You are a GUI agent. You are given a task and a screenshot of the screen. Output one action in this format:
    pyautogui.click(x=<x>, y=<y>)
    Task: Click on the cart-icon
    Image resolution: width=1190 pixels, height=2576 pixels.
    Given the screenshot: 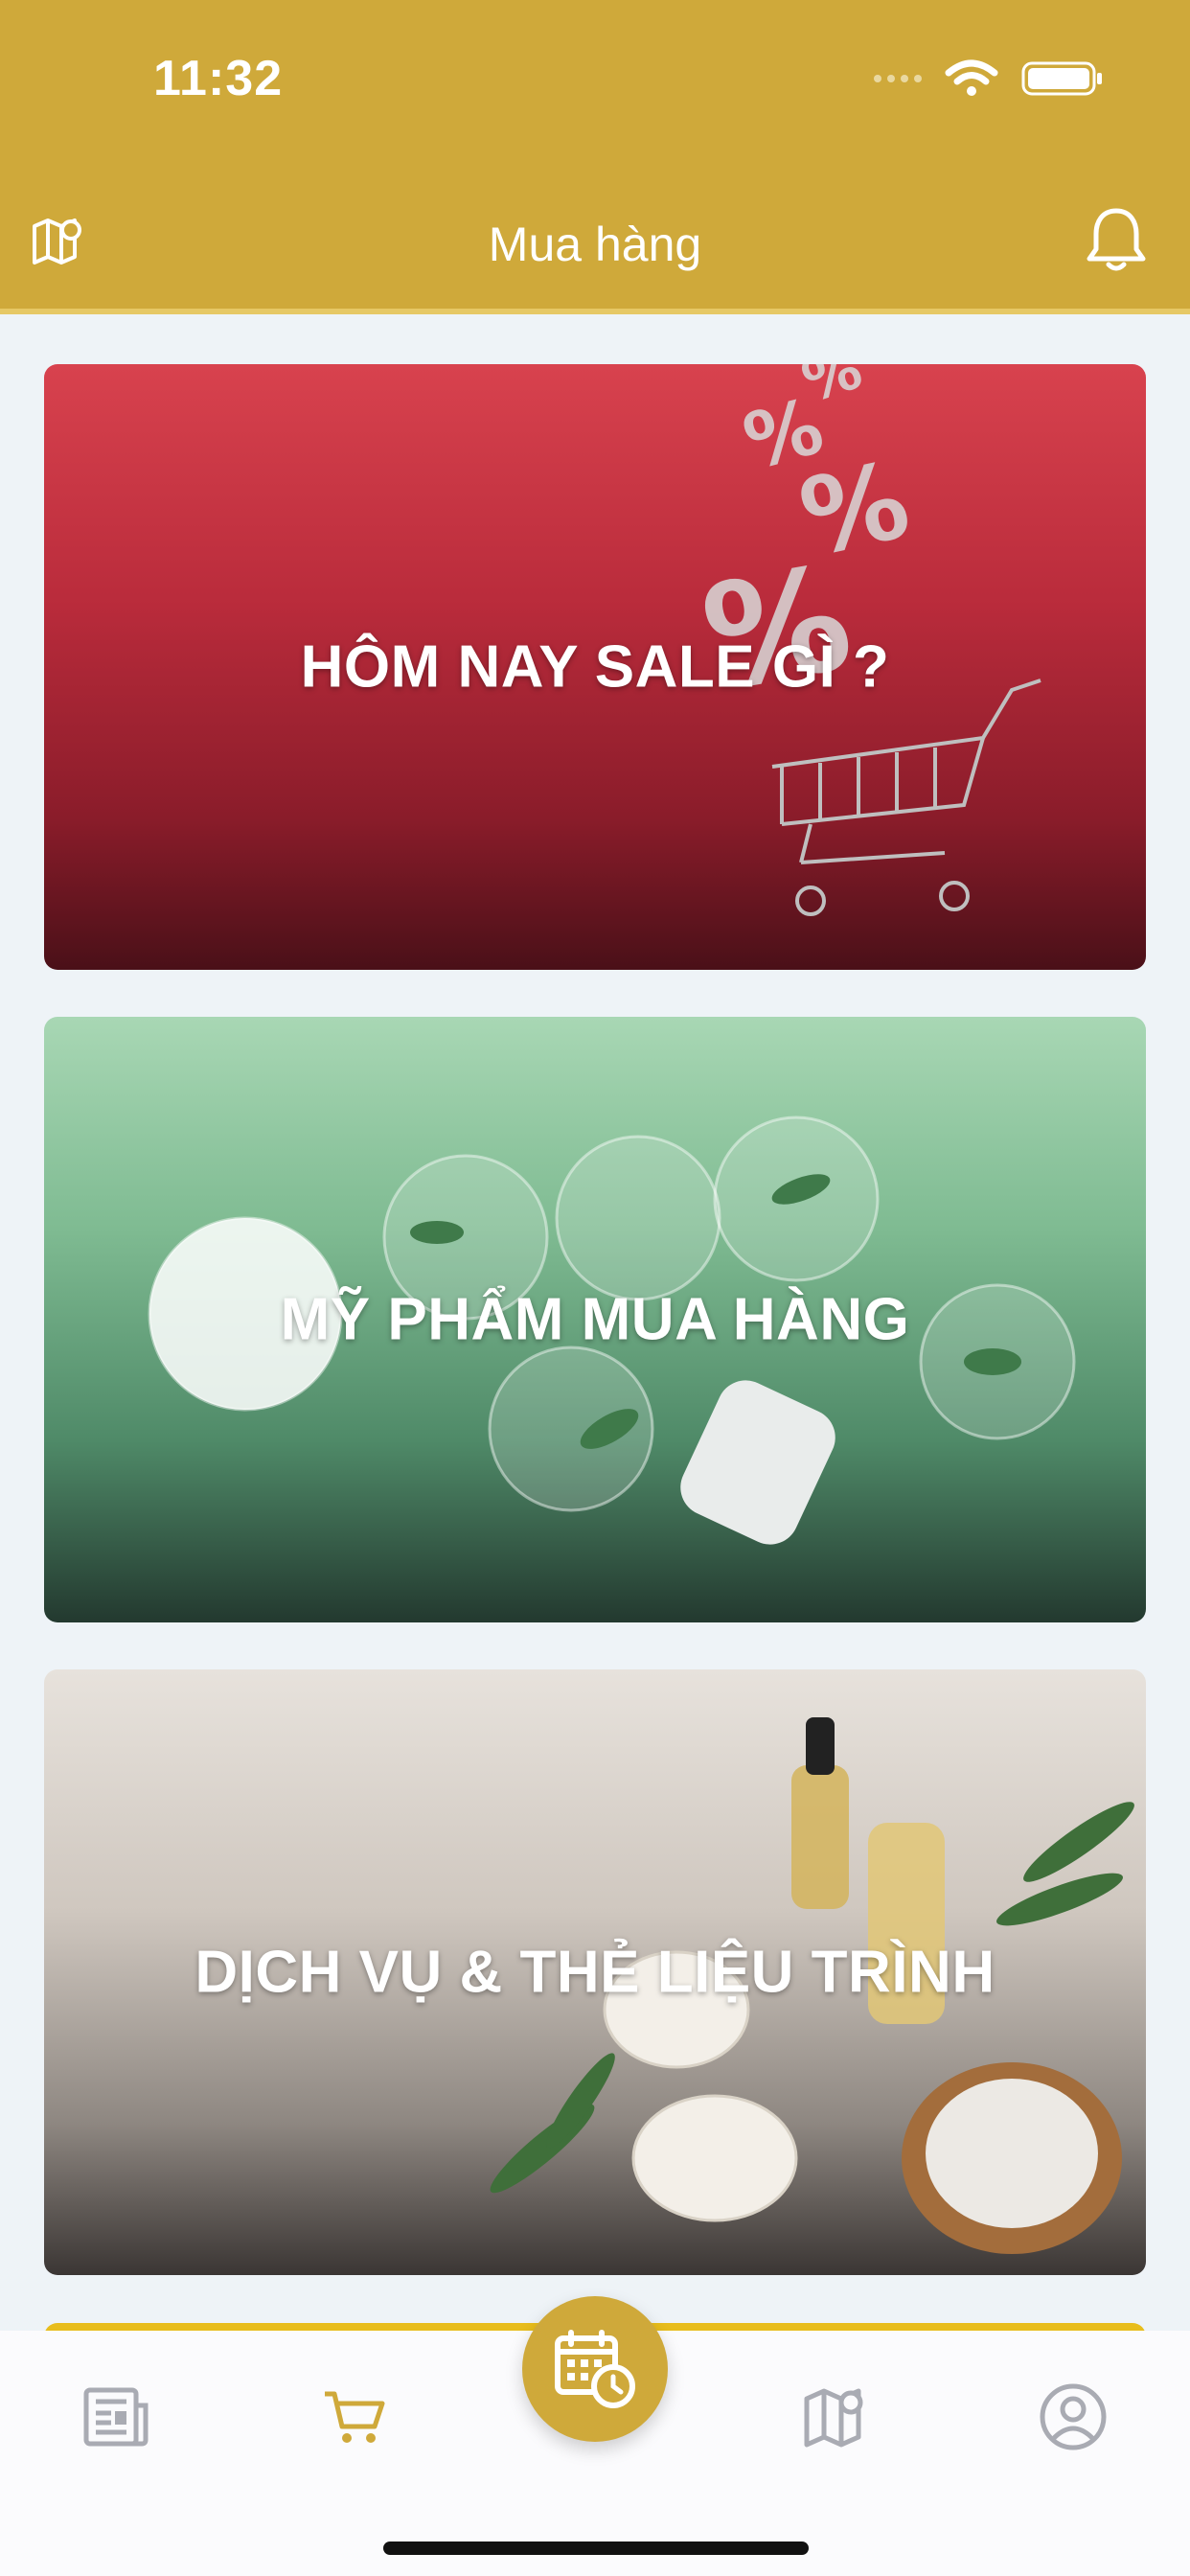 What is the action you would take?
    pyautogui.click(x=355, y=2417)
    